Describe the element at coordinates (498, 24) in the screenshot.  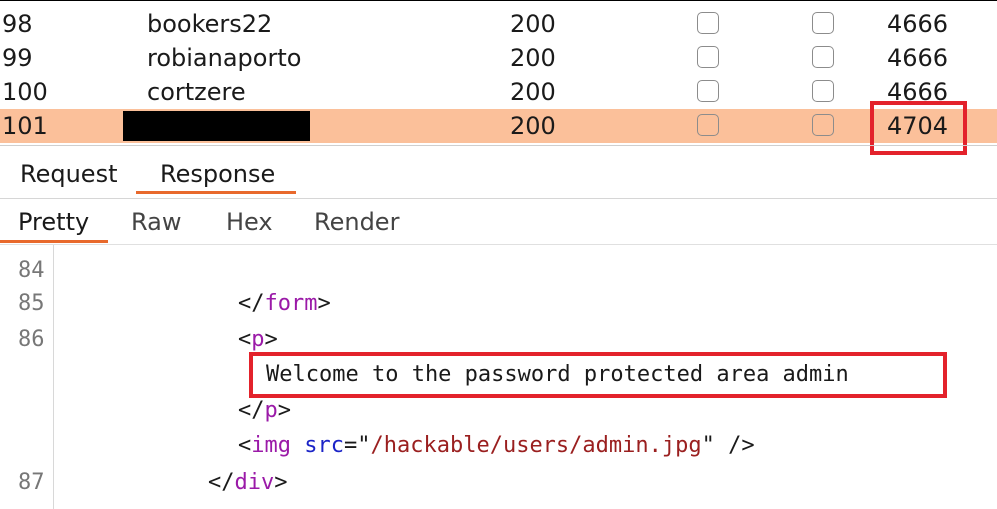
I see `table-row: 98 bookers22 200 4666` at that location.